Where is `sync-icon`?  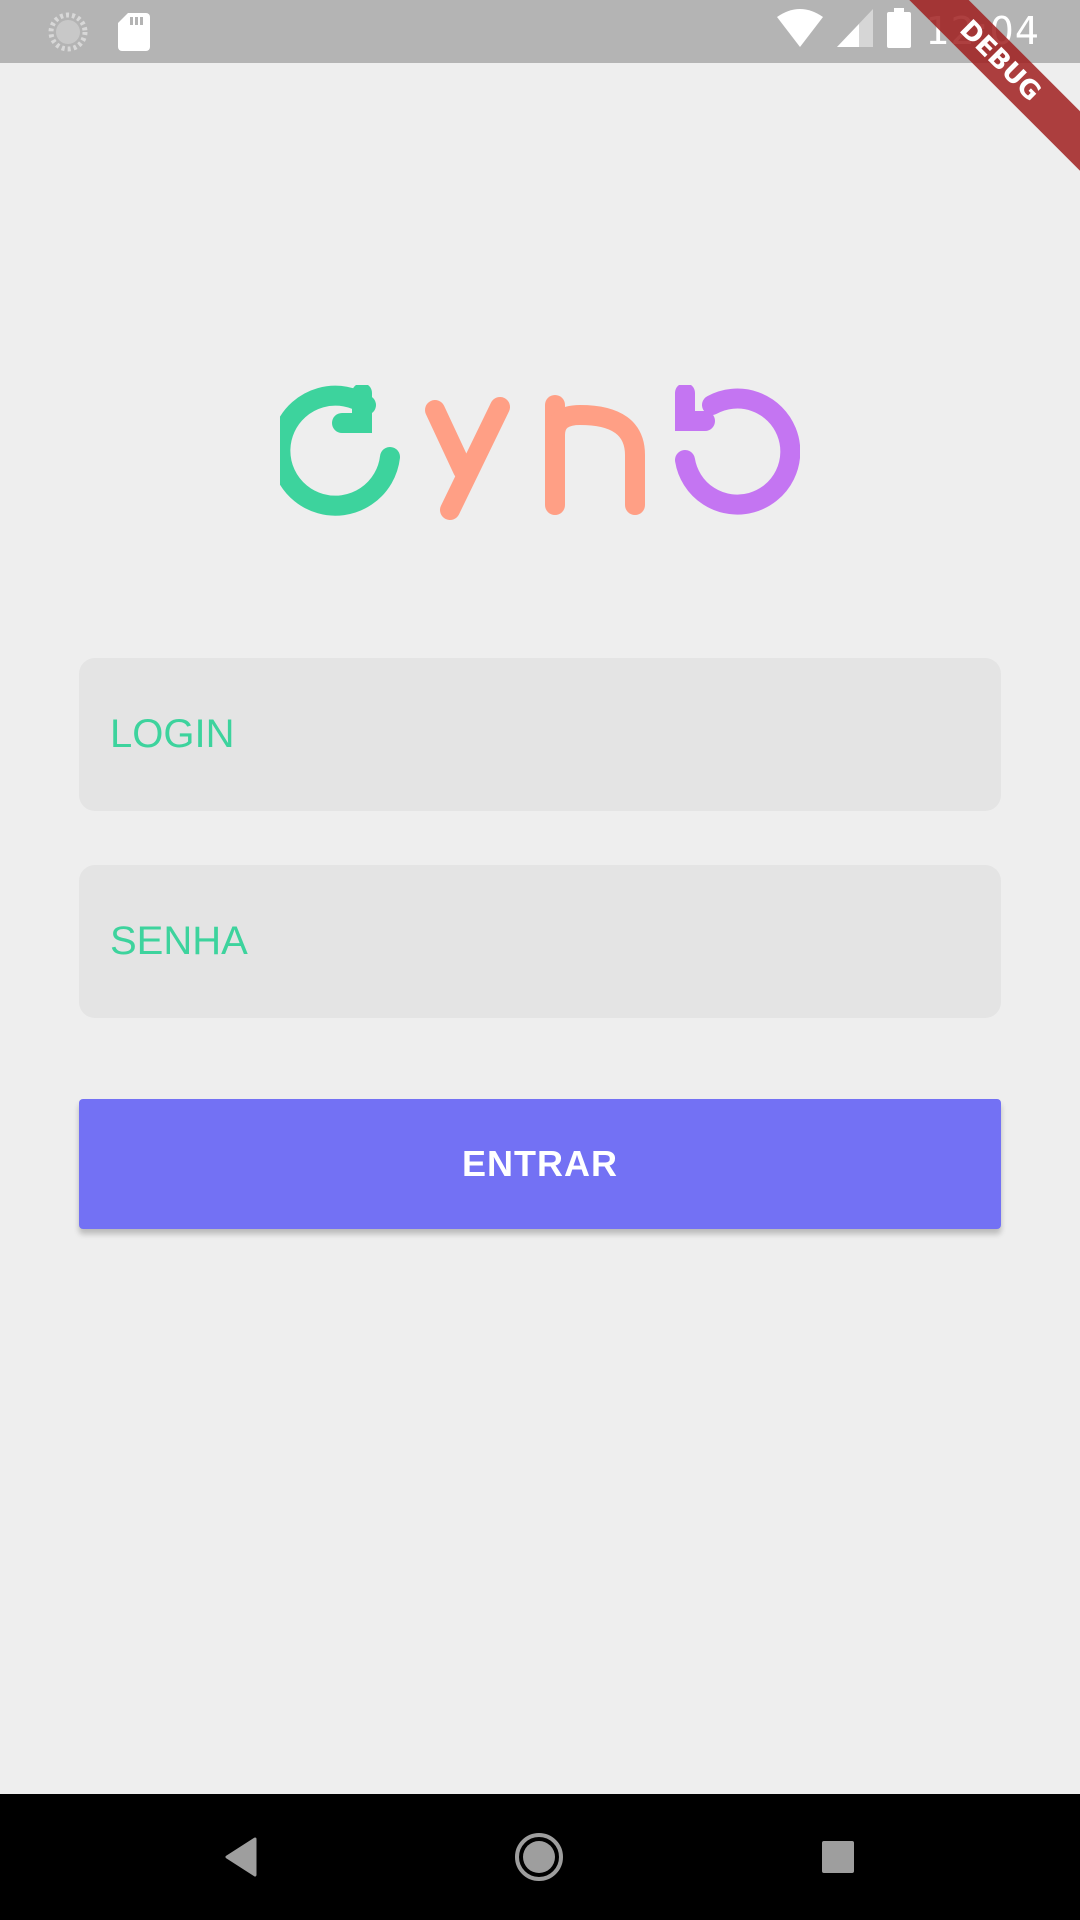
sync-icon is located at coordinates (68, 34).